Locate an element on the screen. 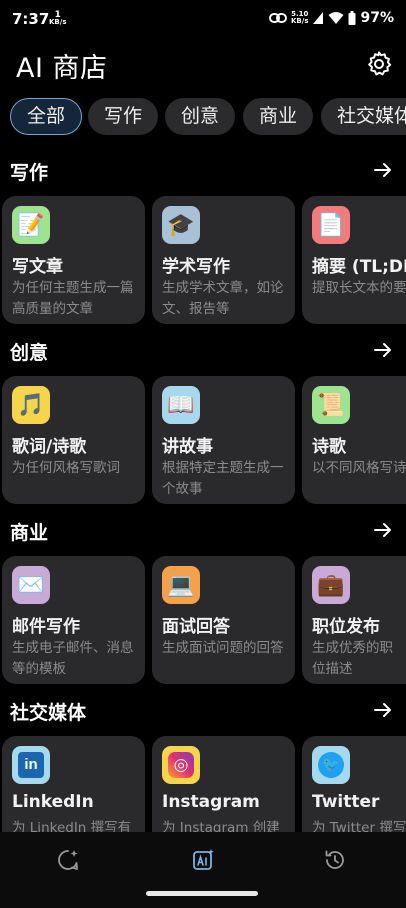  tab-all: 全部 is located at coordinates (46, 116).